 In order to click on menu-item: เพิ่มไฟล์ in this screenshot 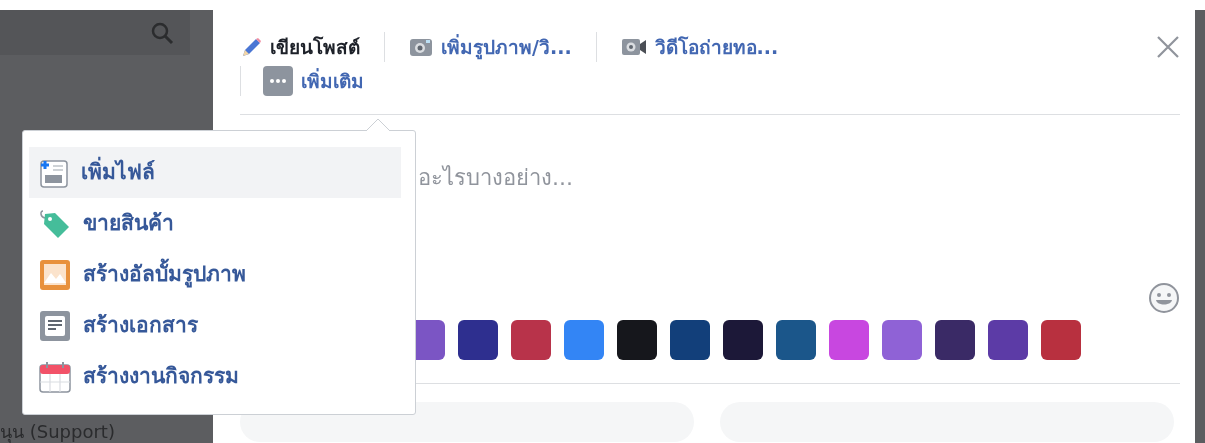, I will do `click(215, 172)`.